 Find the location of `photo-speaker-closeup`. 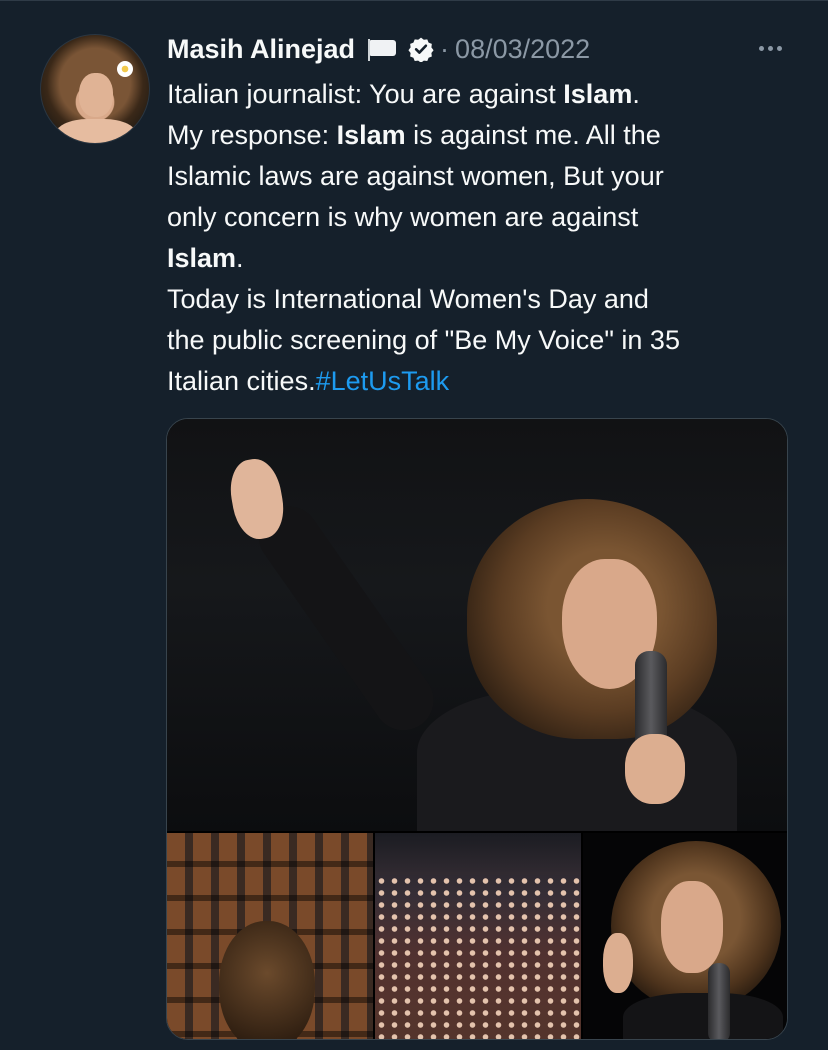

photo-speaker-closeup is located at coordinates (685, 936).